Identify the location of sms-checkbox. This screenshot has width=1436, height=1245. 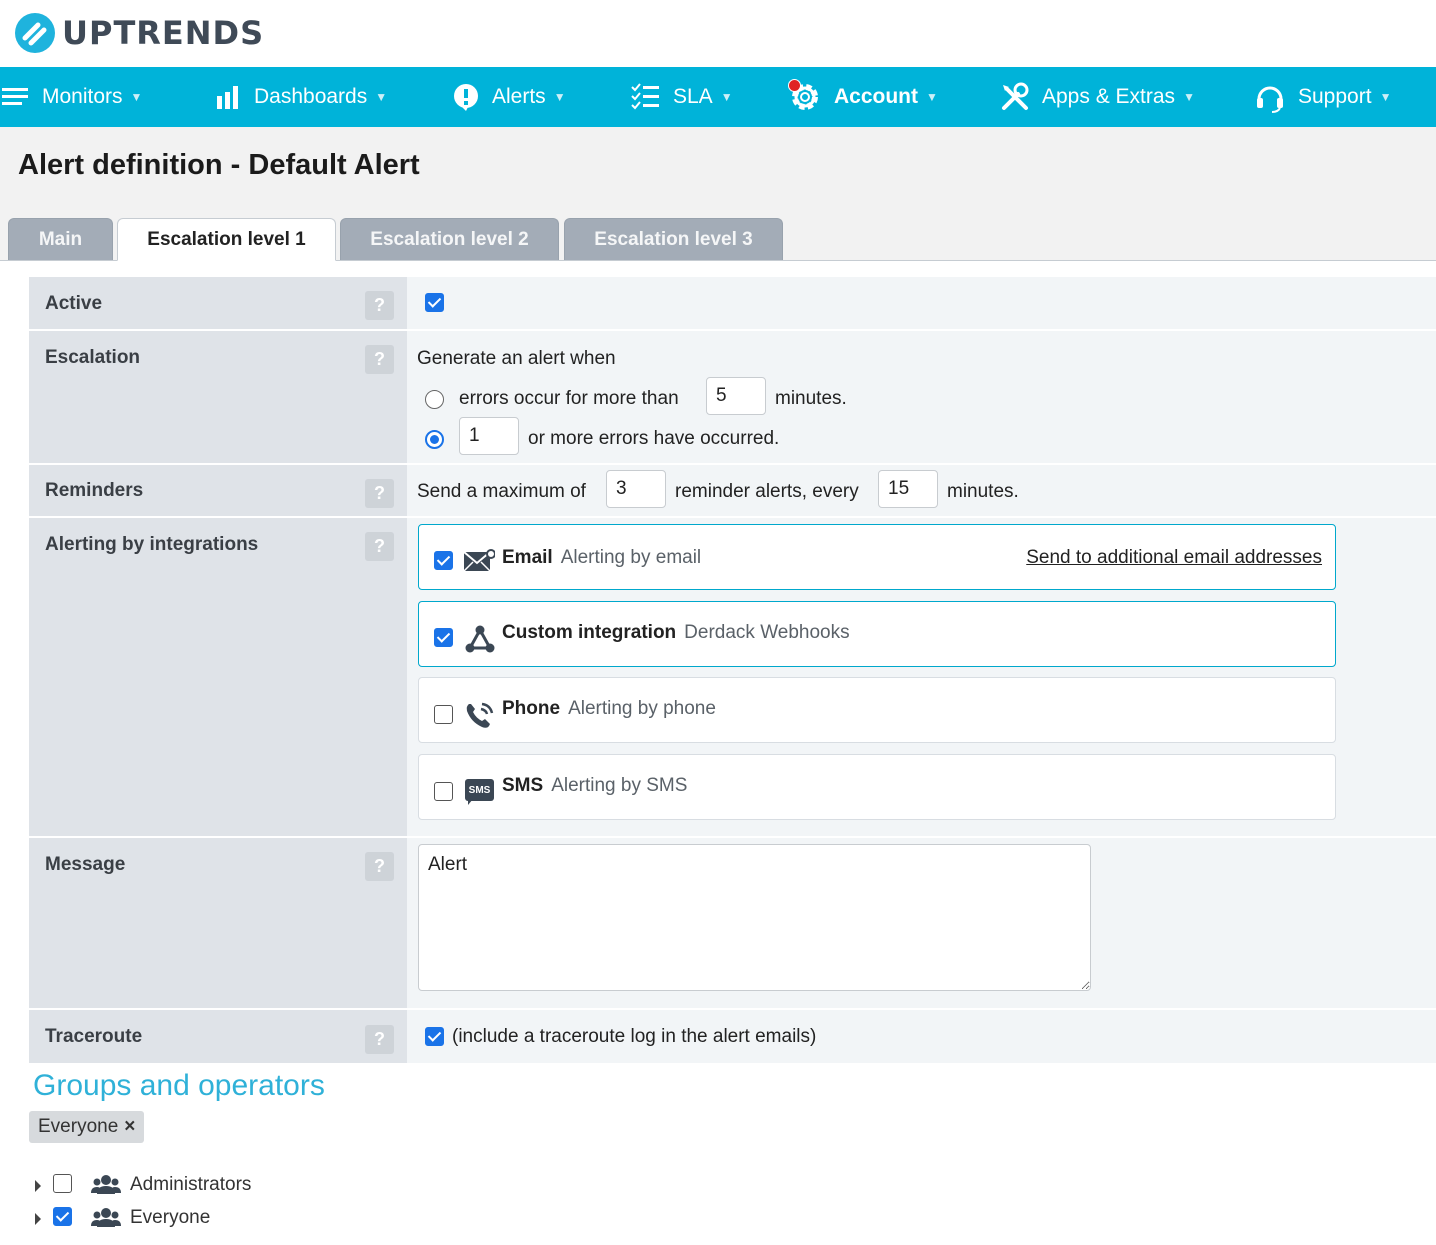
(443, 791).